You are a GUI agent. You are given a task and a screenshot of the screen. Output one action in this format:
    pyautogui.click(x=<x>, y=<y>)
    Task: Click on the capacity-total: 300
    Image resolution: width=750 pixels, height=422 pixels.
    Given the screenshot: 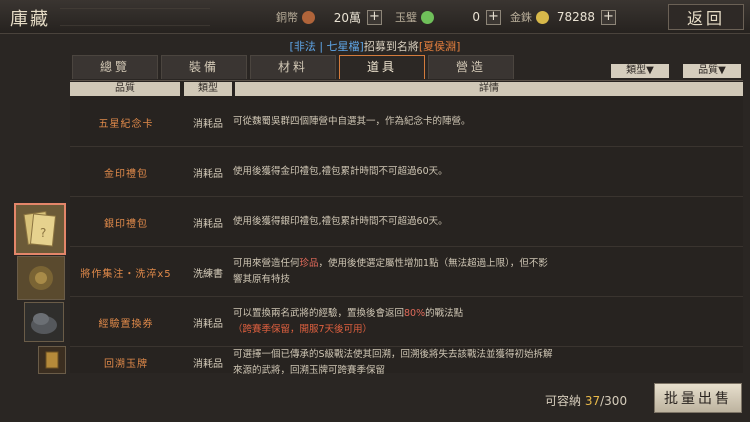 What is the action you would take?
    pyautogui.click(x=616, y=401)
    